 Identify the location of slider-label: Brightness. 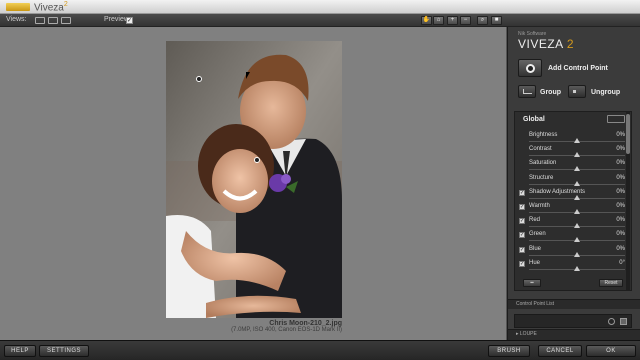
(543, 135).